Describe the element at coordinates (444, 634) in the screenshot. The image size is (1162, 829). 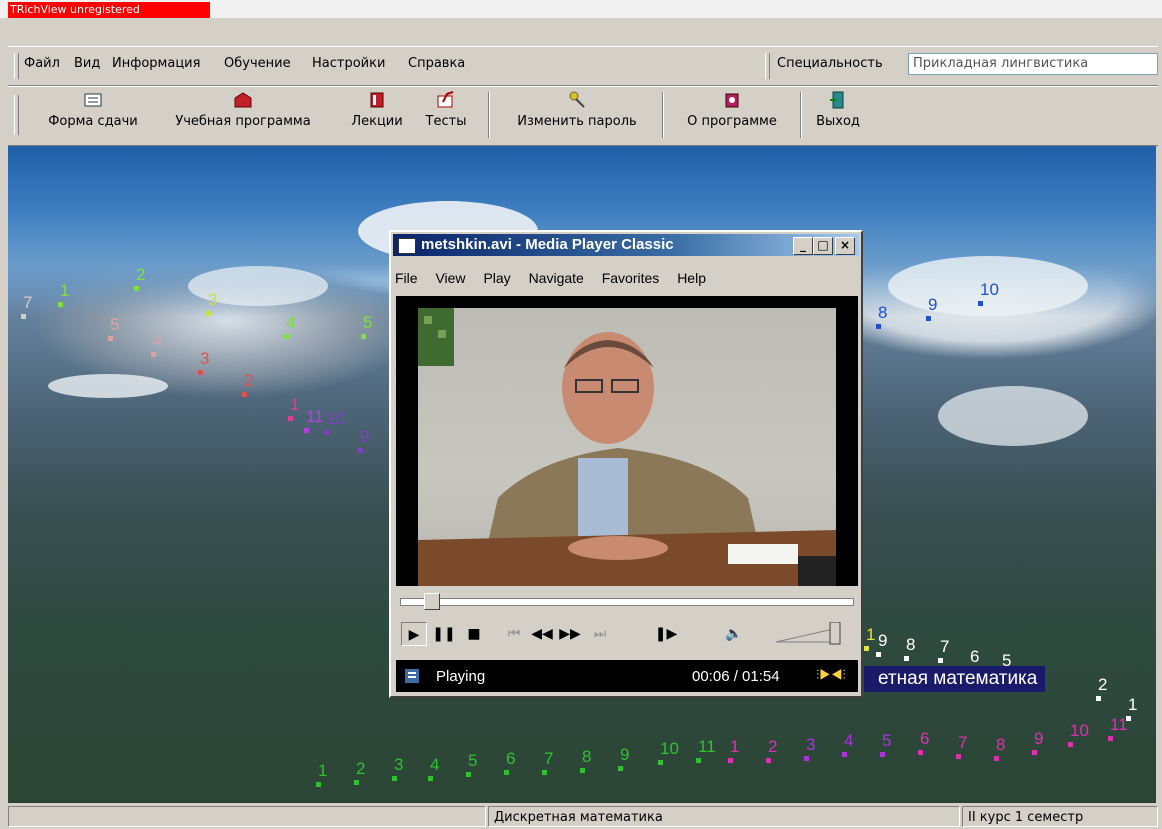
I see `pause-button: ❚❚` at that location.